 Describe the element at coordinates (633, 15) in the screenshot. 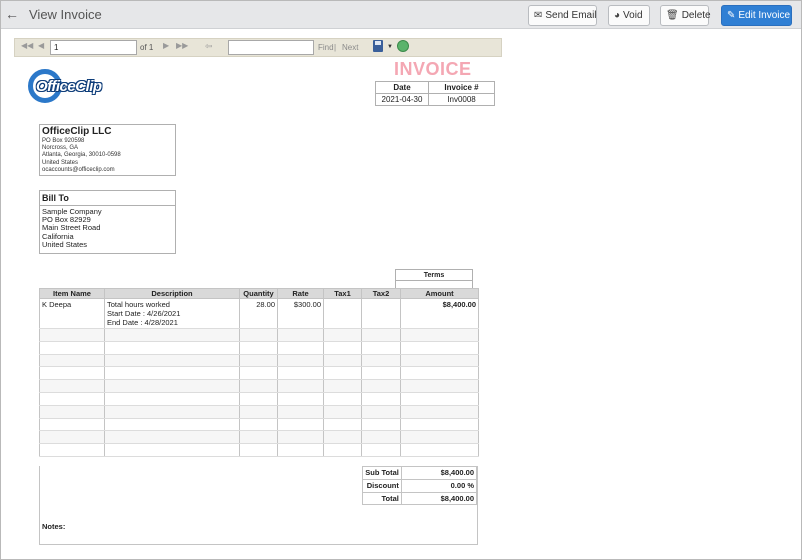

I see `void-label: Void` at that location.